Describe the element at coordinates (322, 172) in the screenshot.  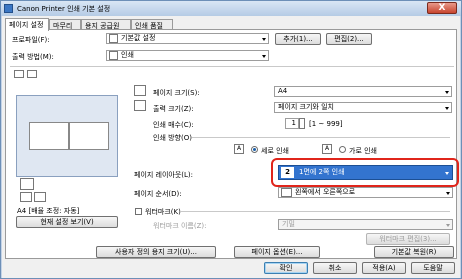
I see `page-layout-value: 1면에 2쪽 인쇄` at that location.